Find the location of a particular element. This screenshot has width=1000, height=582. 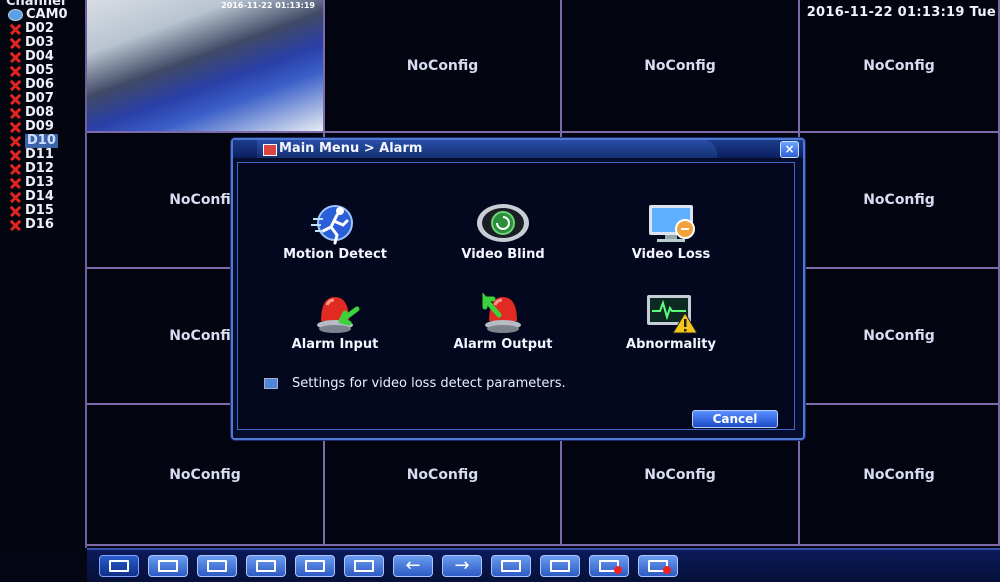

channel-item-d05: D05 is located at coordinates (38, 71).